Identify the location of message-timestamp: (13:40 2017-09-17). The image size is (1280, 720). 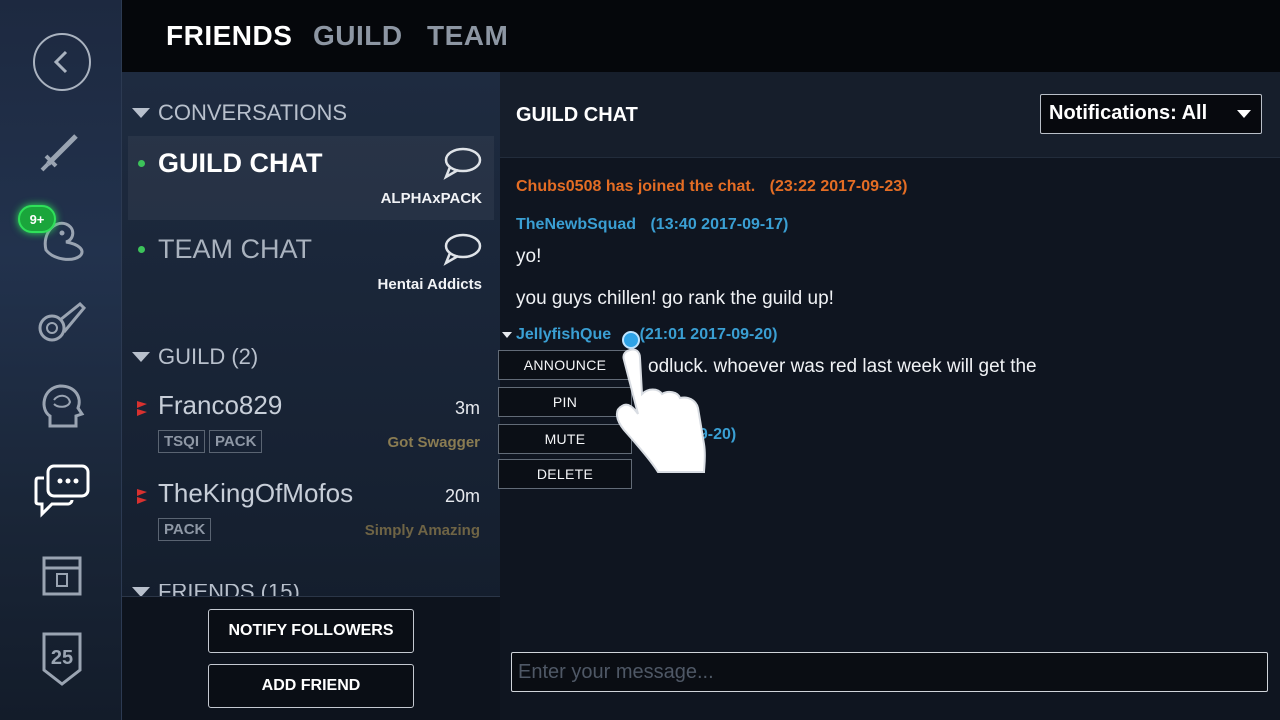
(719, 224).